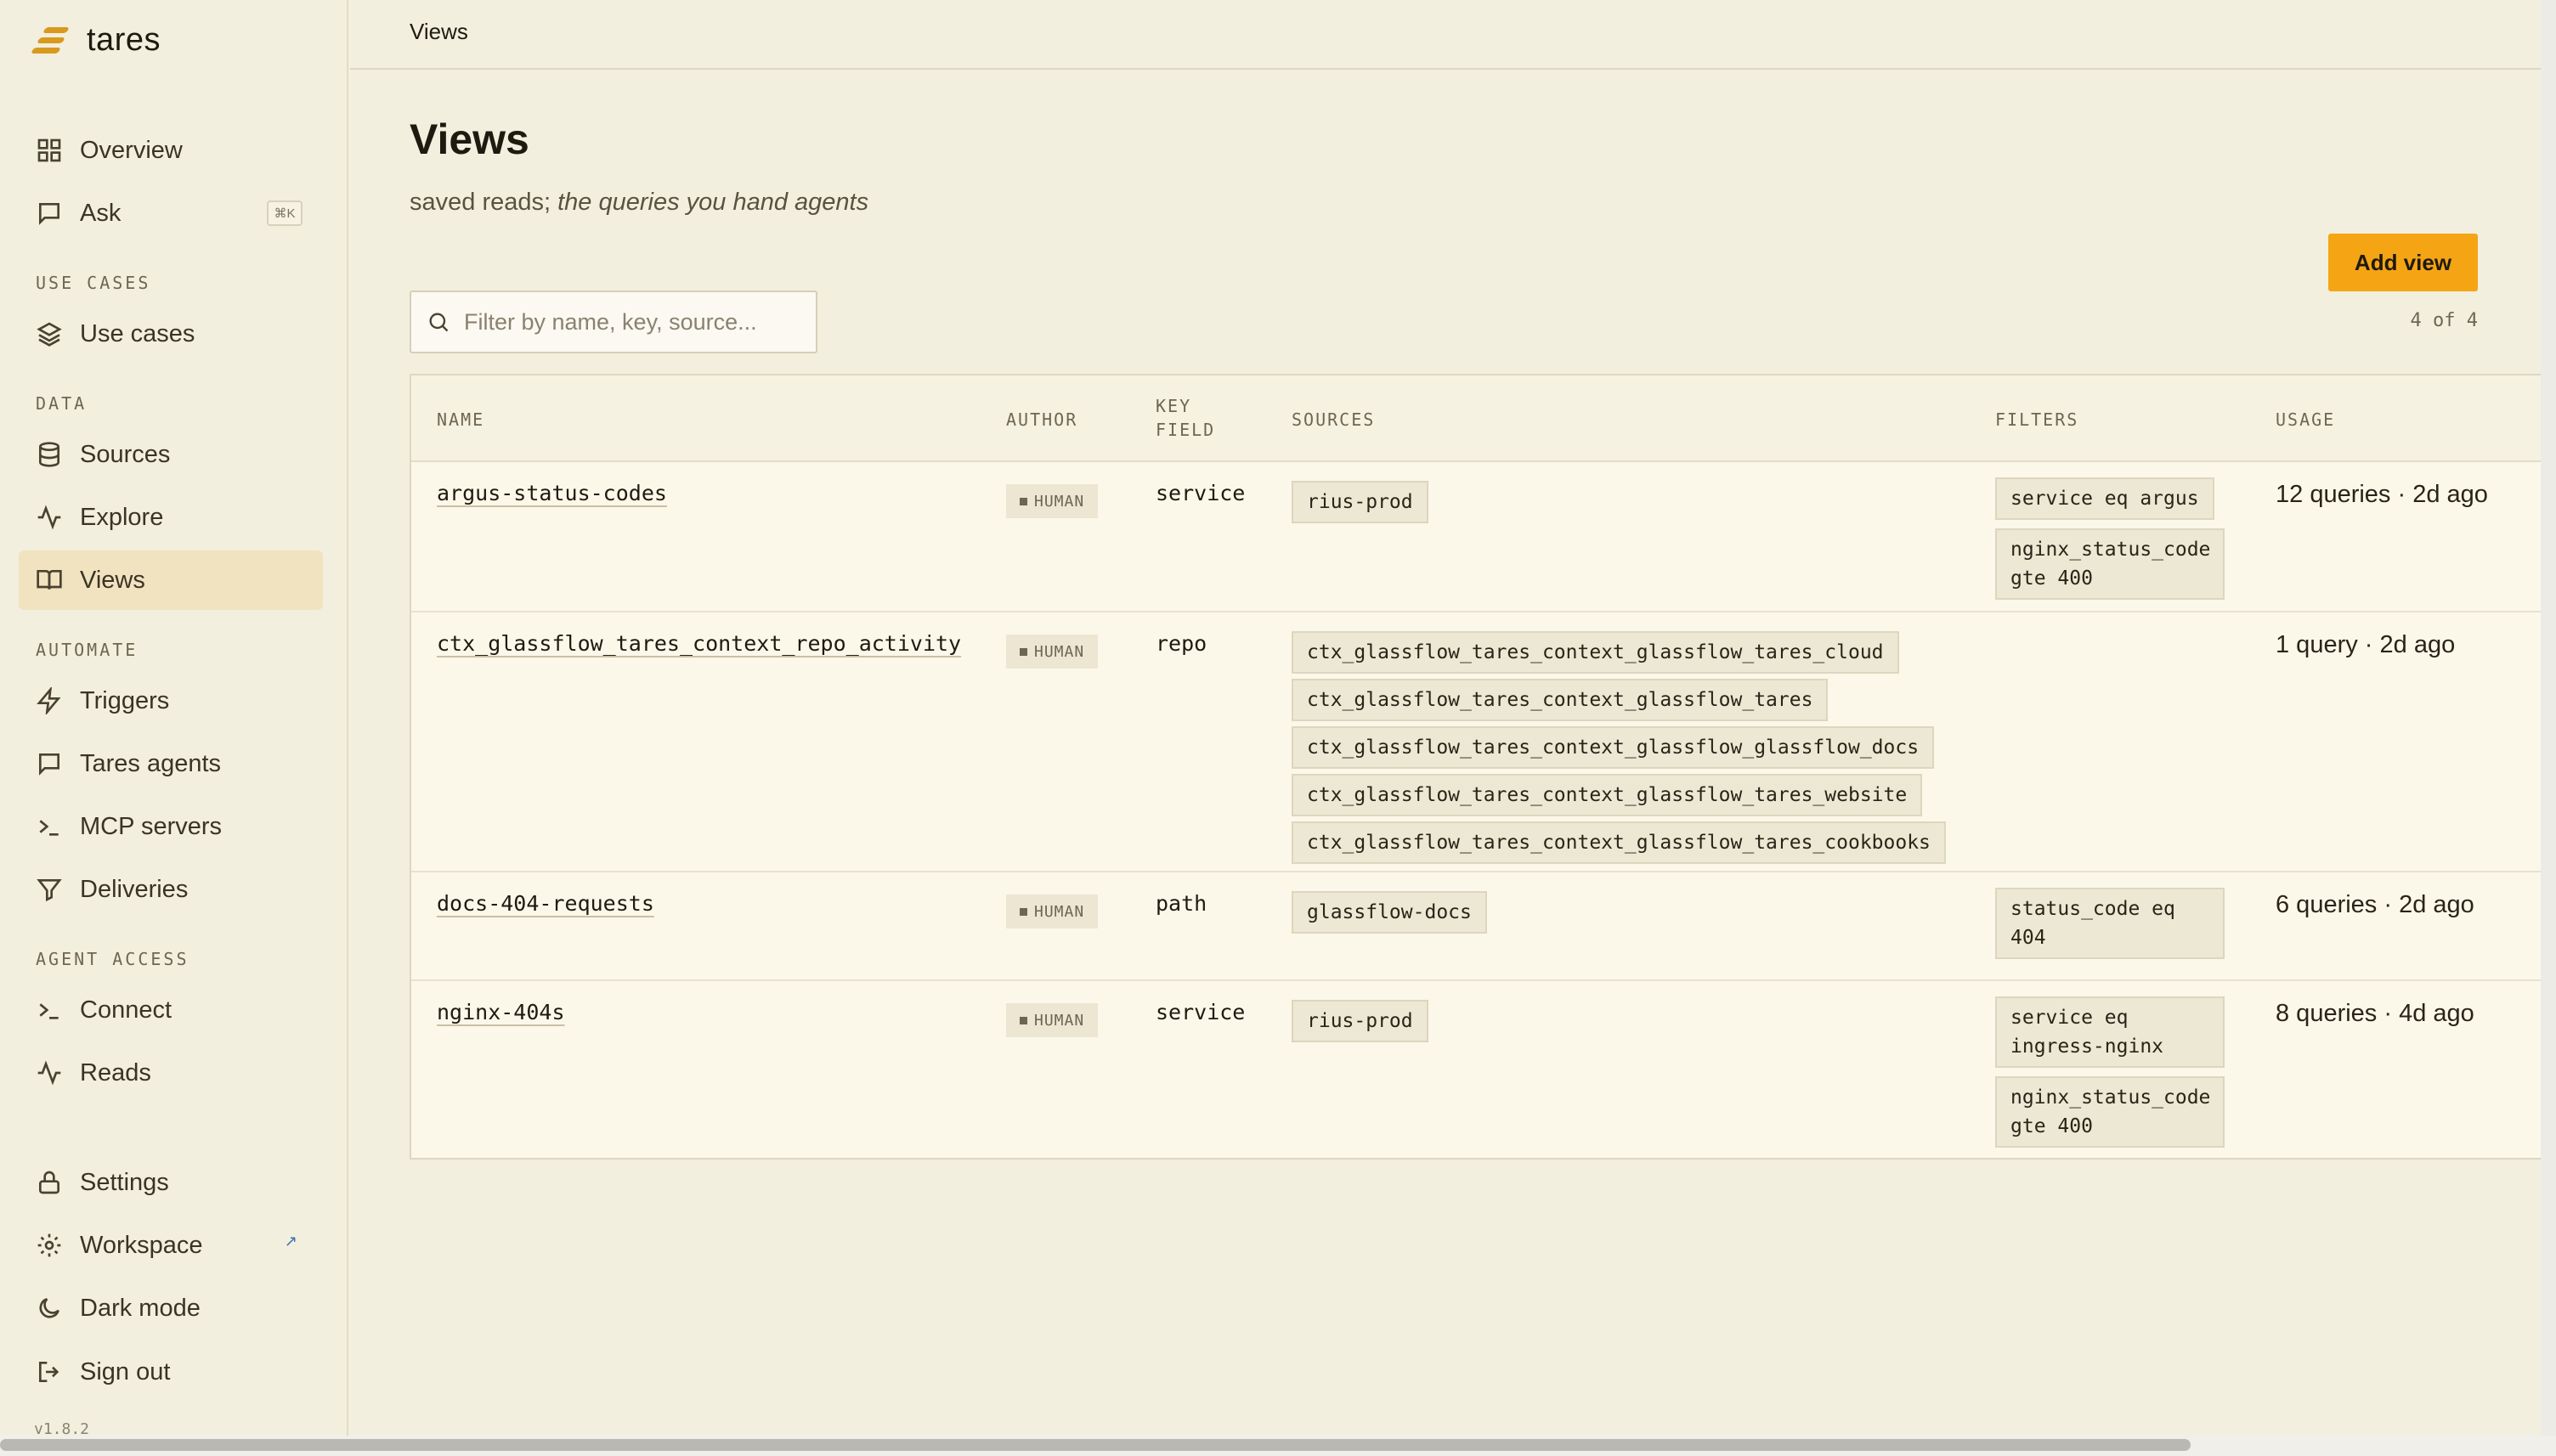 The width and height of the screenshot is (2556, 1456). I want to click on nav-label: Dark mode, so click(140, 1308).